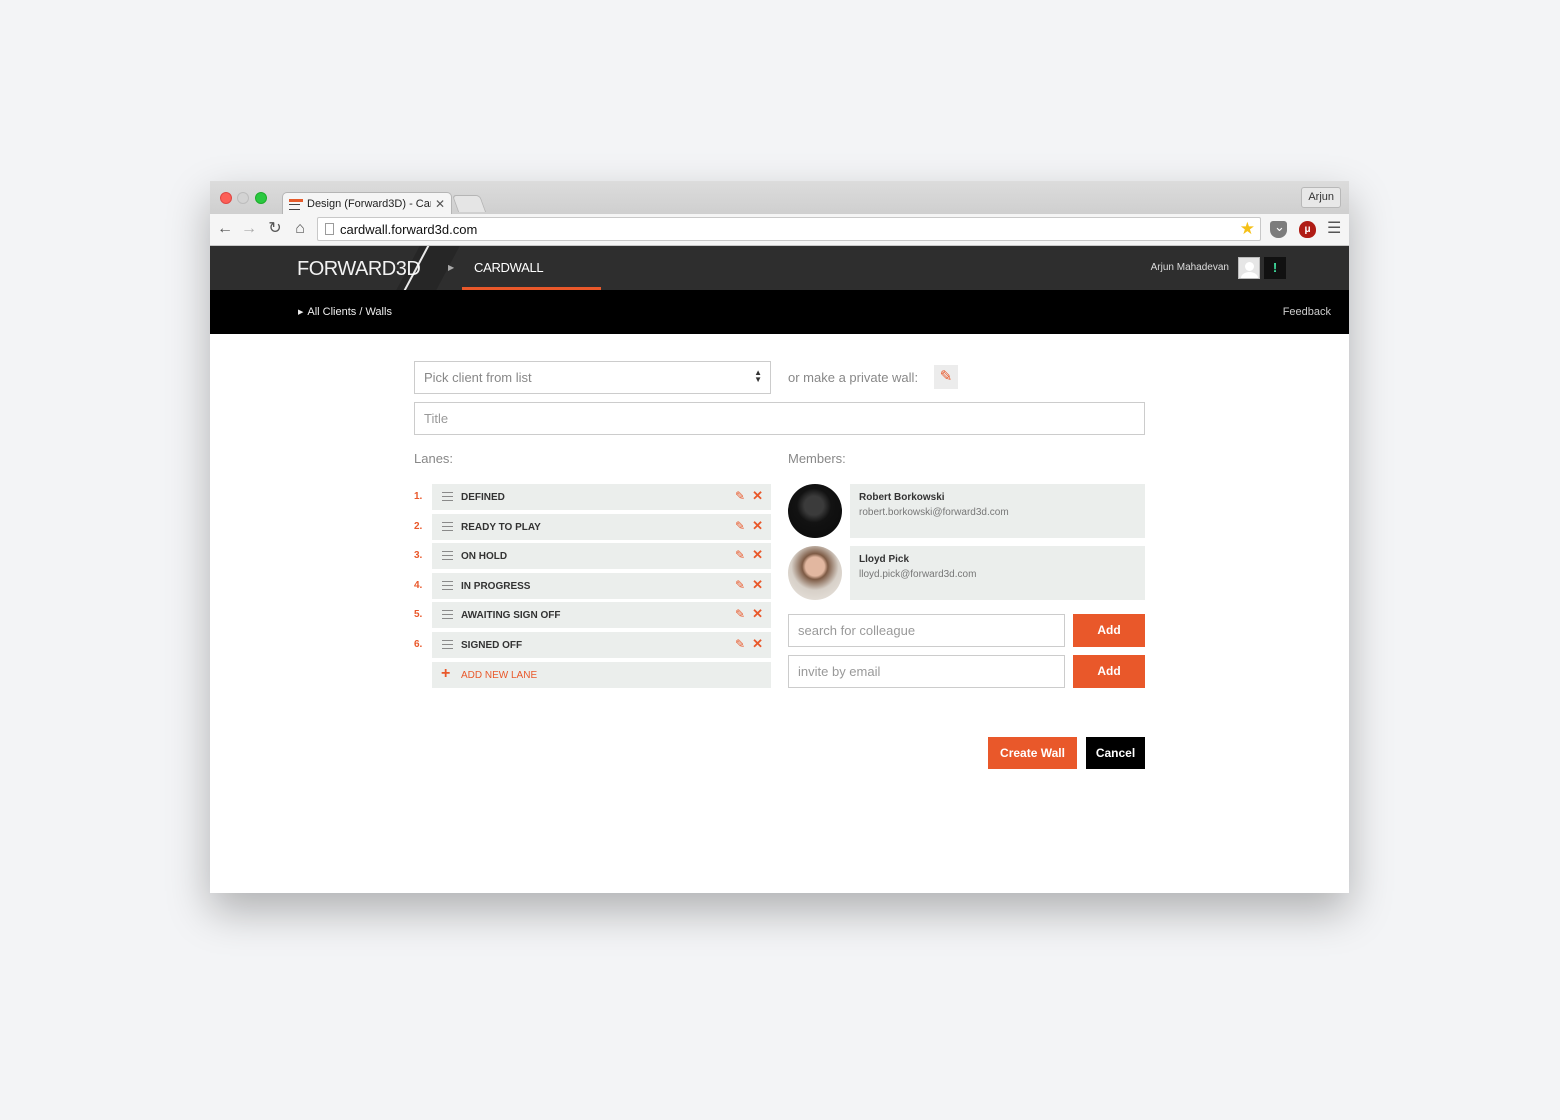  Describe the element at coordinates (1032, 753) in the screenshot. I see `create-wall-button: Create Wall` at that location.